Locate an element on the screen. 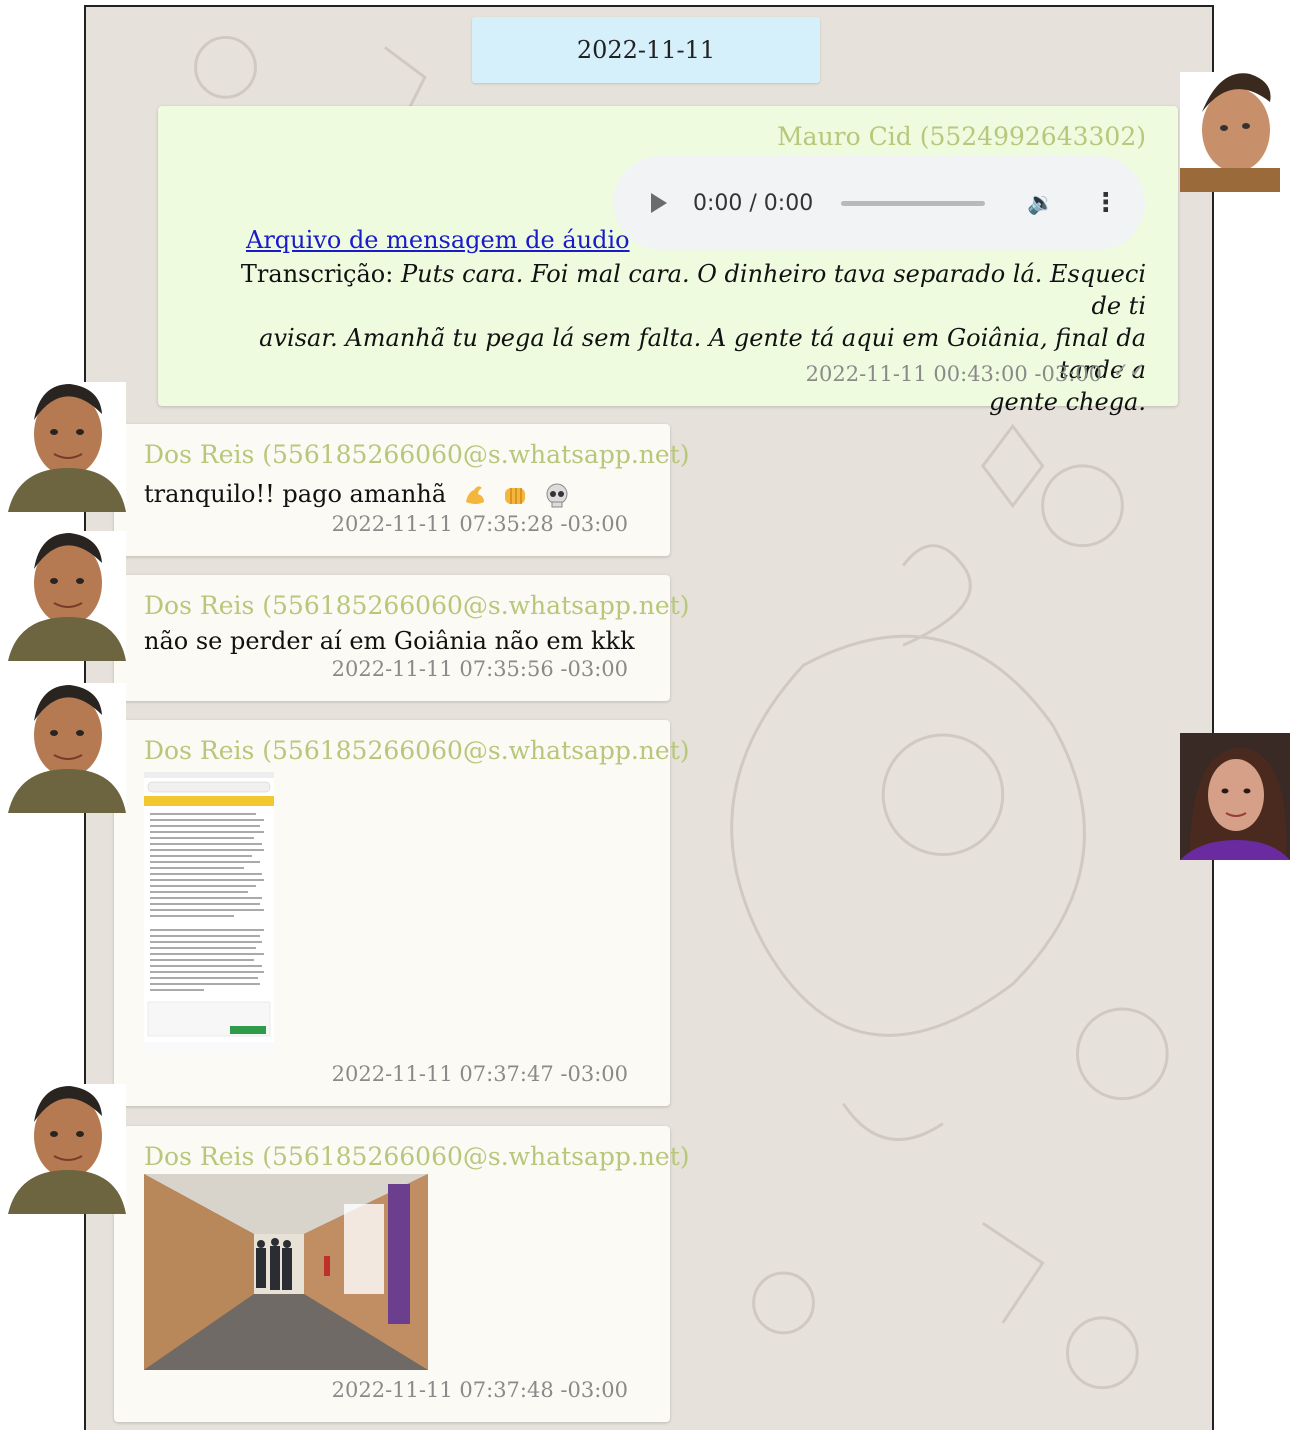  corridor-photo-image is located at coordinates (286, 1272).